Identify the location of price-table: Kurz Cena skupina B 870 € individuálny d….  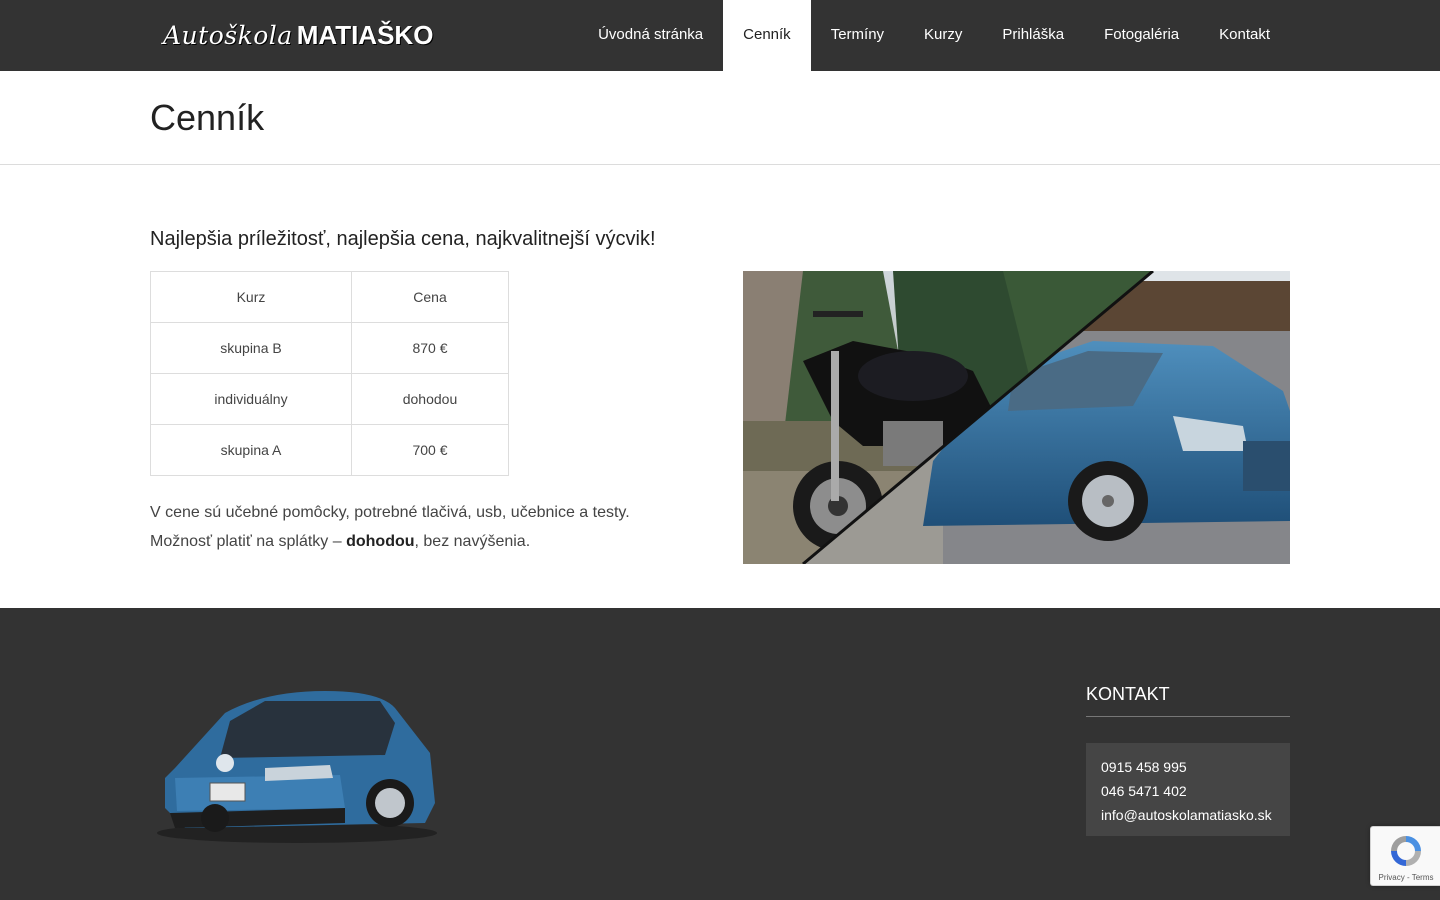
(329, 373).